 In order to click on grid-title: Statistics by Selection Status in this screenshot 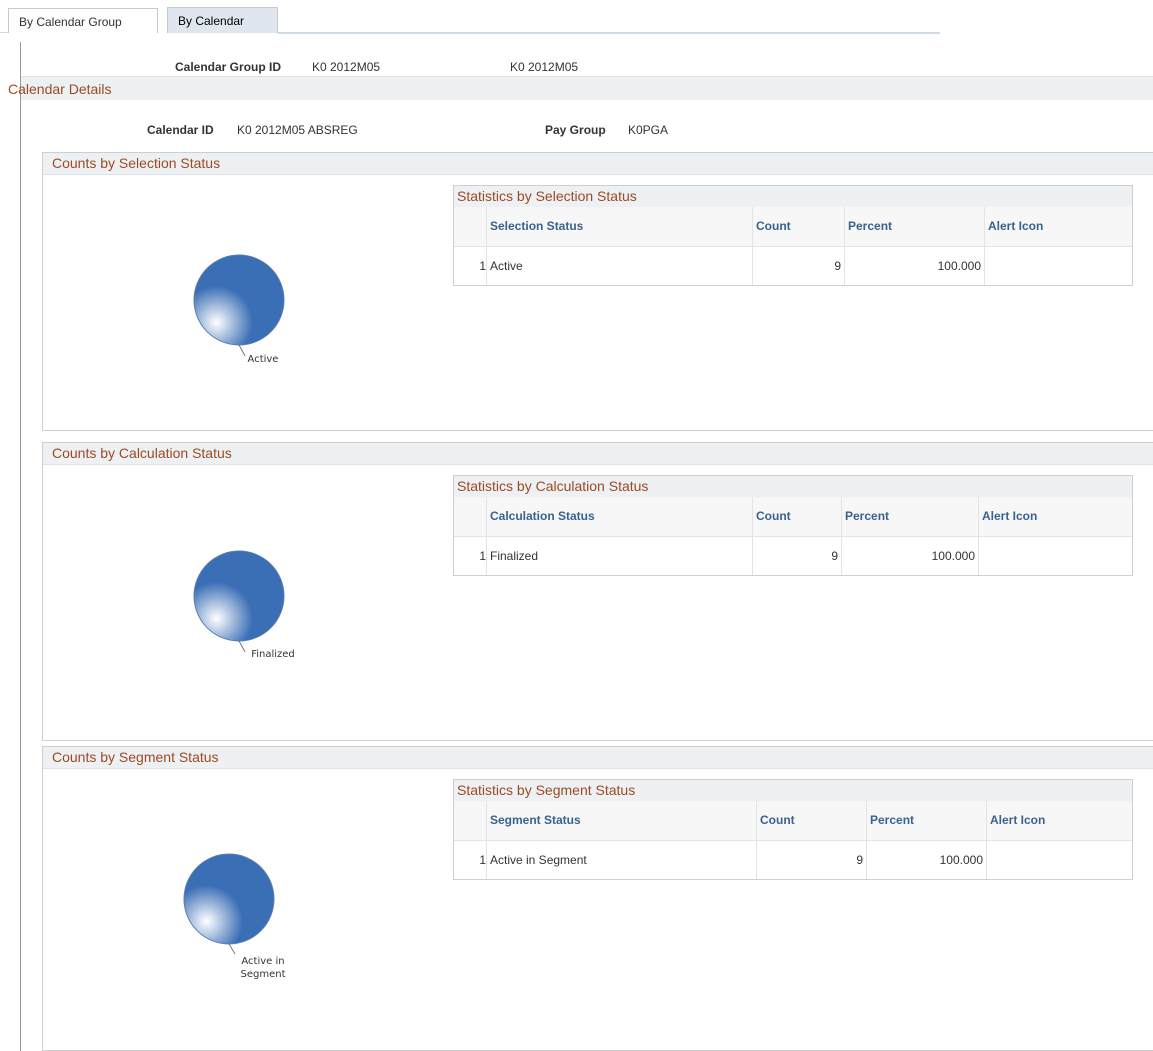, I will do `click(793, 196)`.